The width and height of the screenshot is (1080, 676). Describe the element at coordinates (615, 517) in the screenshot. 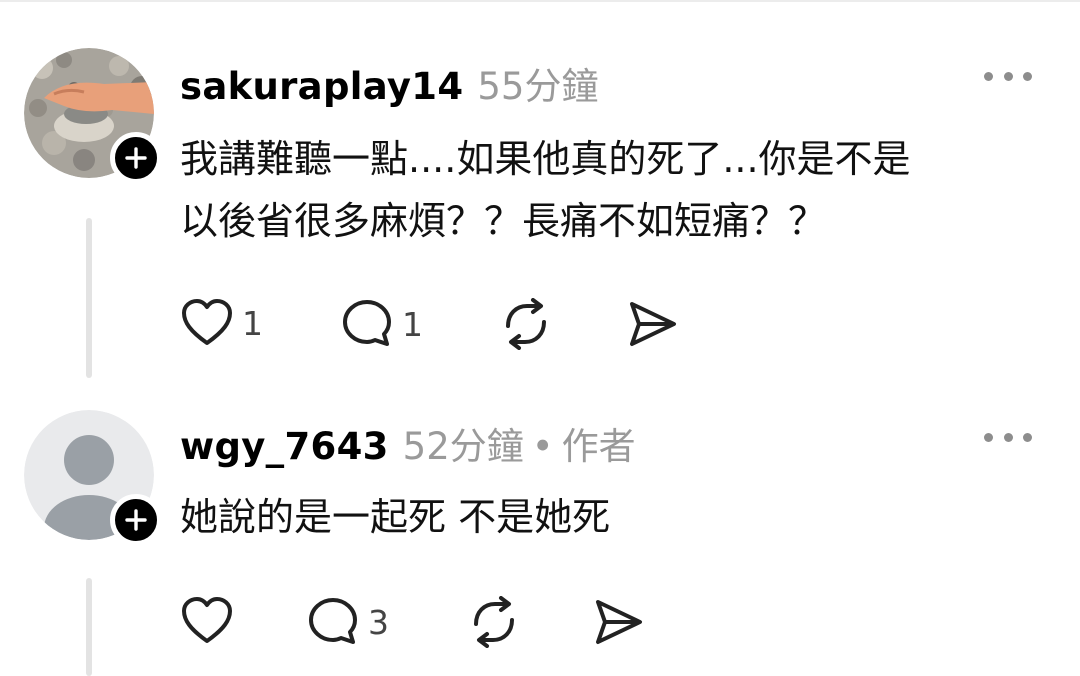

I see `comment-text: 她說的是一起死 不是她死` at that location.